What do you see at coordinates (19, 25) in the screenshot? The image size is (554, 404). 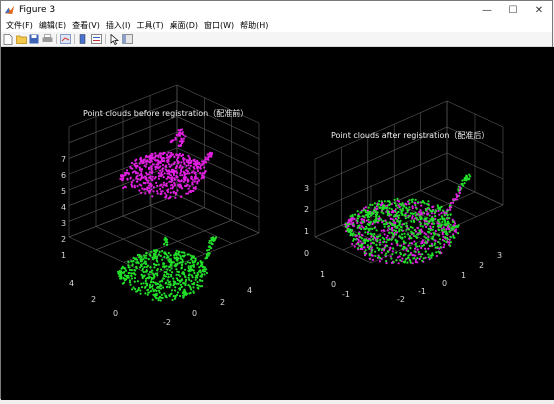 I see `menu-file: 文件(F)` at bounding box center [19, 25].